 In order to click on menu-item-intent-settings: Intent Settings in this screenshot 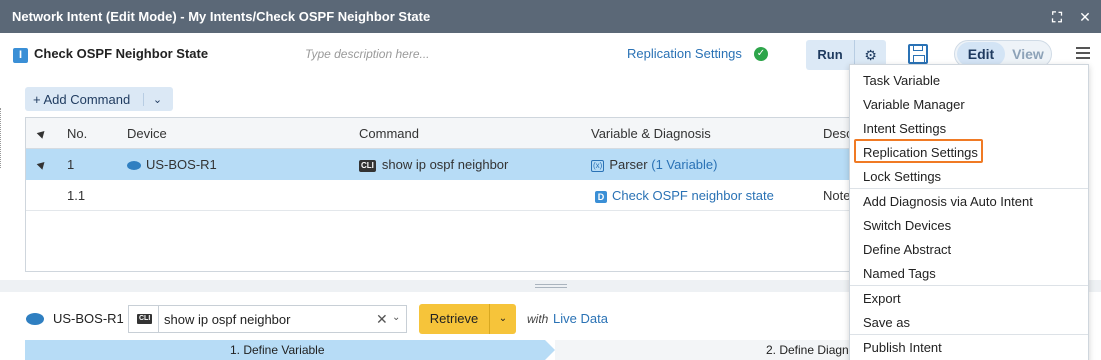, I will do `click(904, 128)`.